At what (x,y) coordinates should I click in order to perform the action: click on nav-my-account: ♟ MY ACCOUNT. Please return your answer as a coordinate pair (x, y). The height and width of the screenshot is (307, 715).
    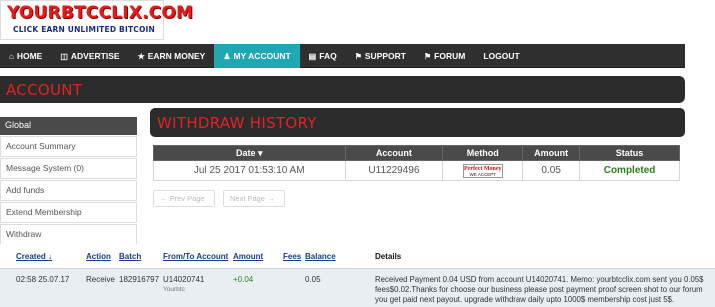
    Looking at the image, I should click on (257, 56).